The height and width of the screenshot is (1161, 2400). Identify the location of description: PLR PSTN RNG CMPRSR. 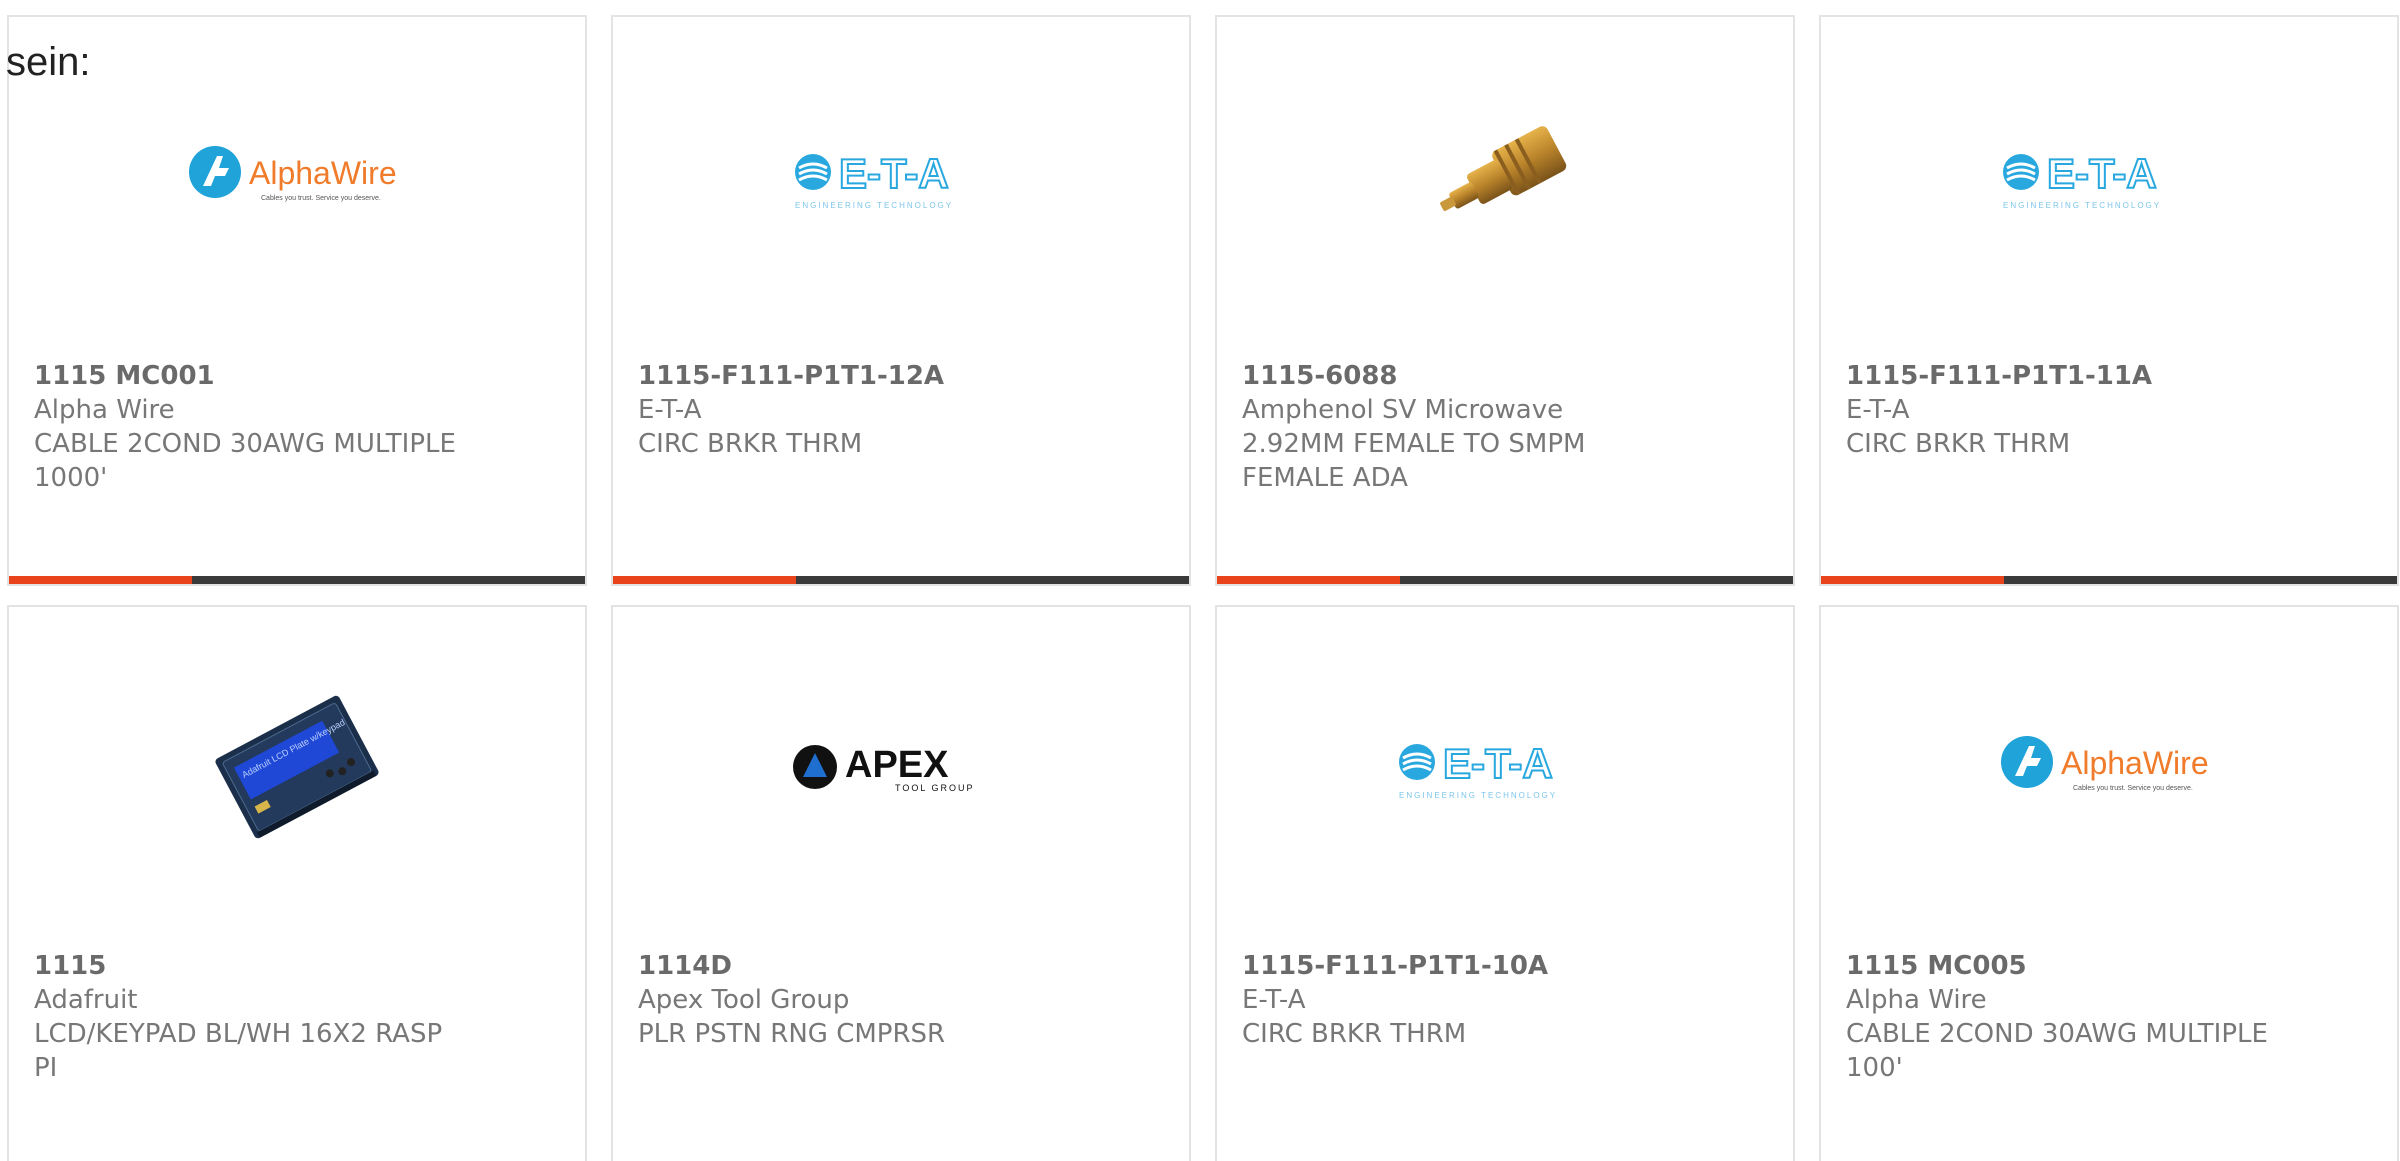
(792, 1034).